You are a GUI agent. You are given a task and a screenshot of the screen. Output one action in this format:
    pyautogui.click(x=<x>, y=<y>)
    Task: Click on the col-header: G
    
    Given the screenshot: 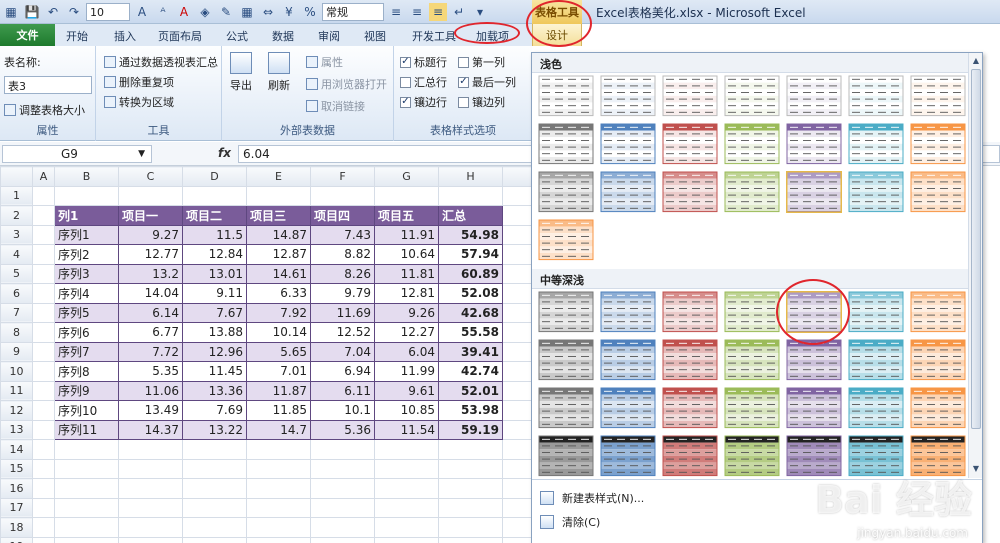 What is the action you would take?
    pyautogui.click(x=406, y=176)
    